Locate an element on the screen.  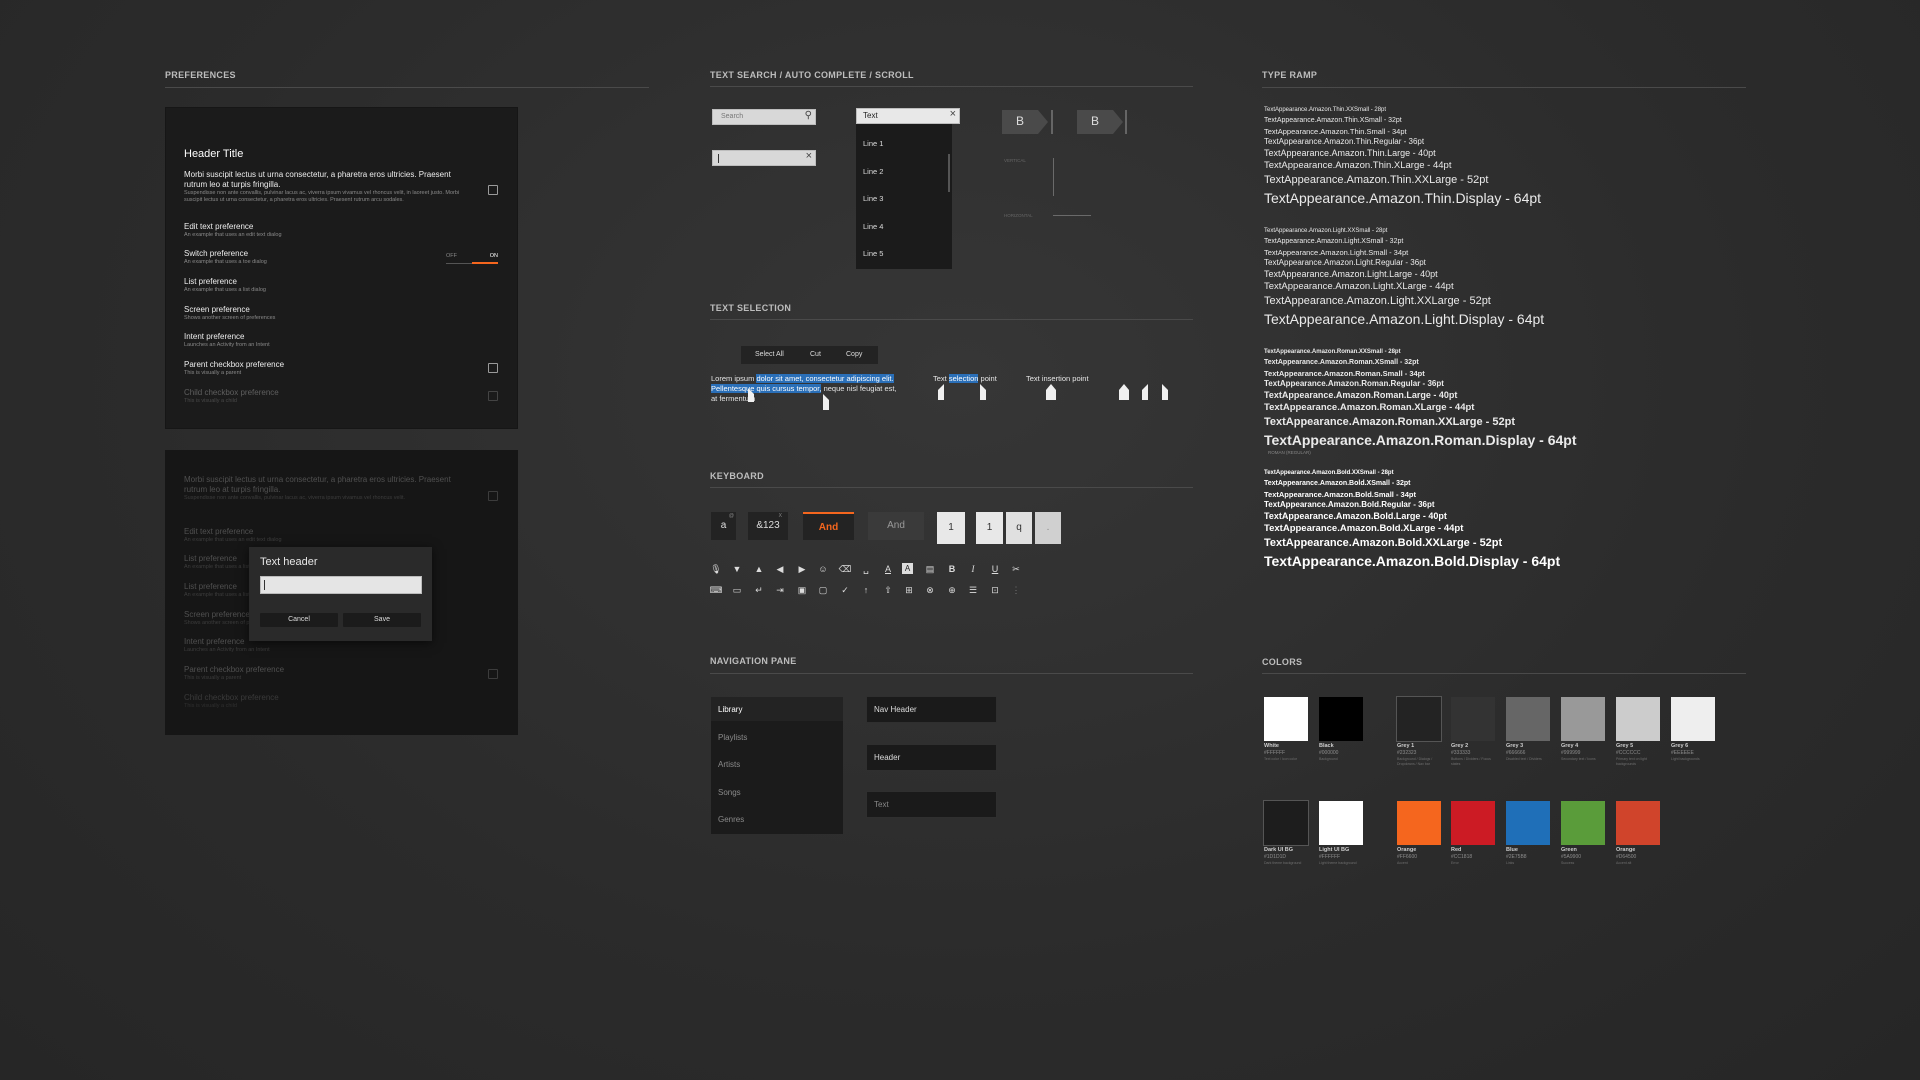
swatch-name: Grey 3 is located at coordinates (1515, 746).